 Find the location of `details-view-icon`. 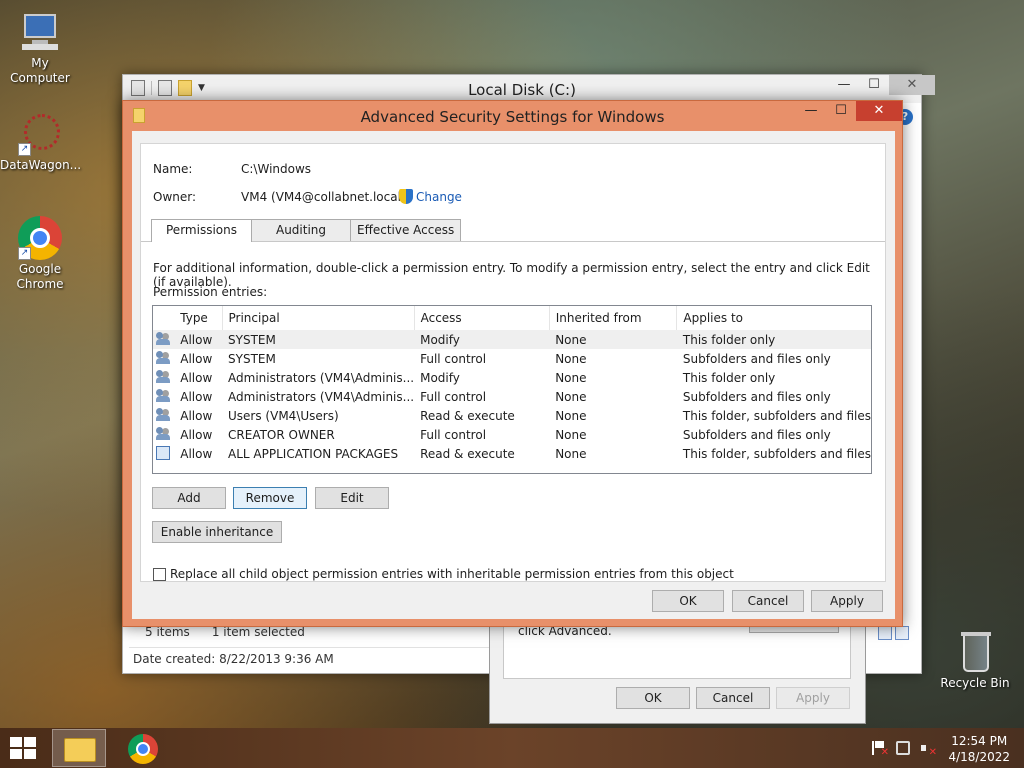

details-view-icon is located at coordinates (885, 633).